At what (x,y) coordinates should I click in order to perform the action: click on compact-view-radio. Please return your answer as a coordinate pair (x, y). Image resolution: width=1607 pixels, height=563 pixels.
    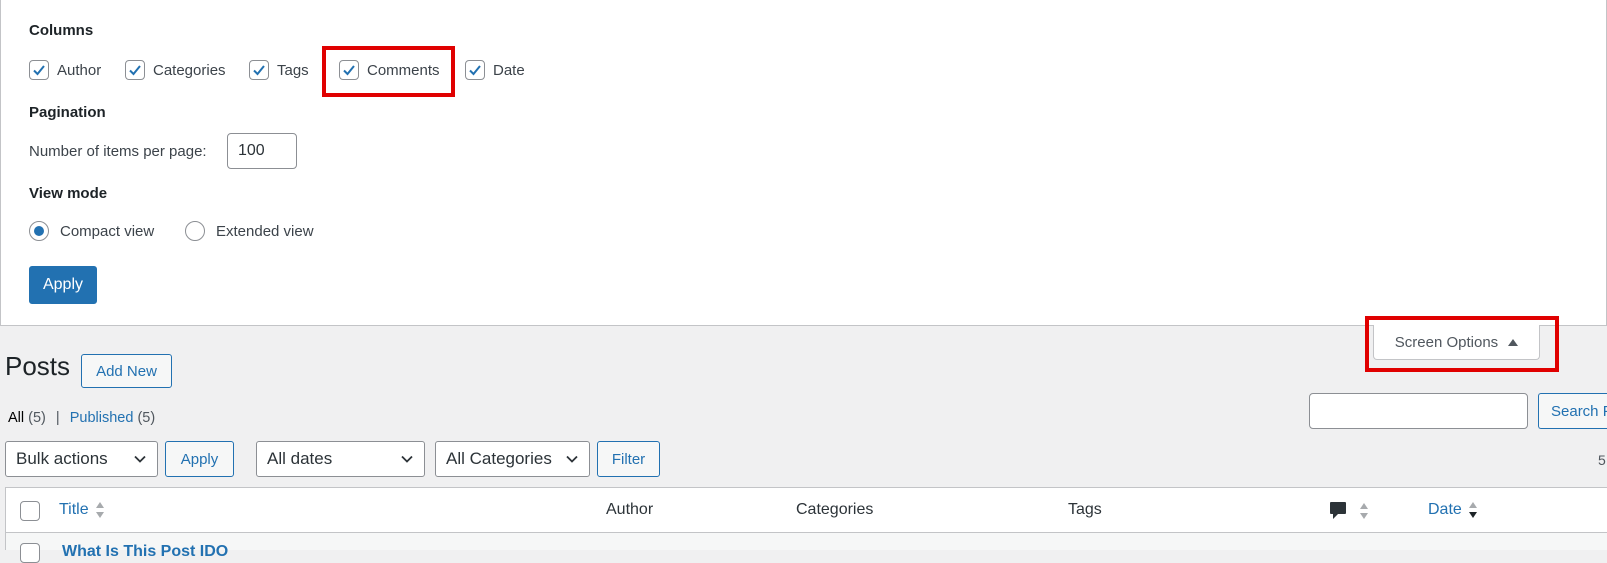
    Looking at the image, I should click on (39, 231).